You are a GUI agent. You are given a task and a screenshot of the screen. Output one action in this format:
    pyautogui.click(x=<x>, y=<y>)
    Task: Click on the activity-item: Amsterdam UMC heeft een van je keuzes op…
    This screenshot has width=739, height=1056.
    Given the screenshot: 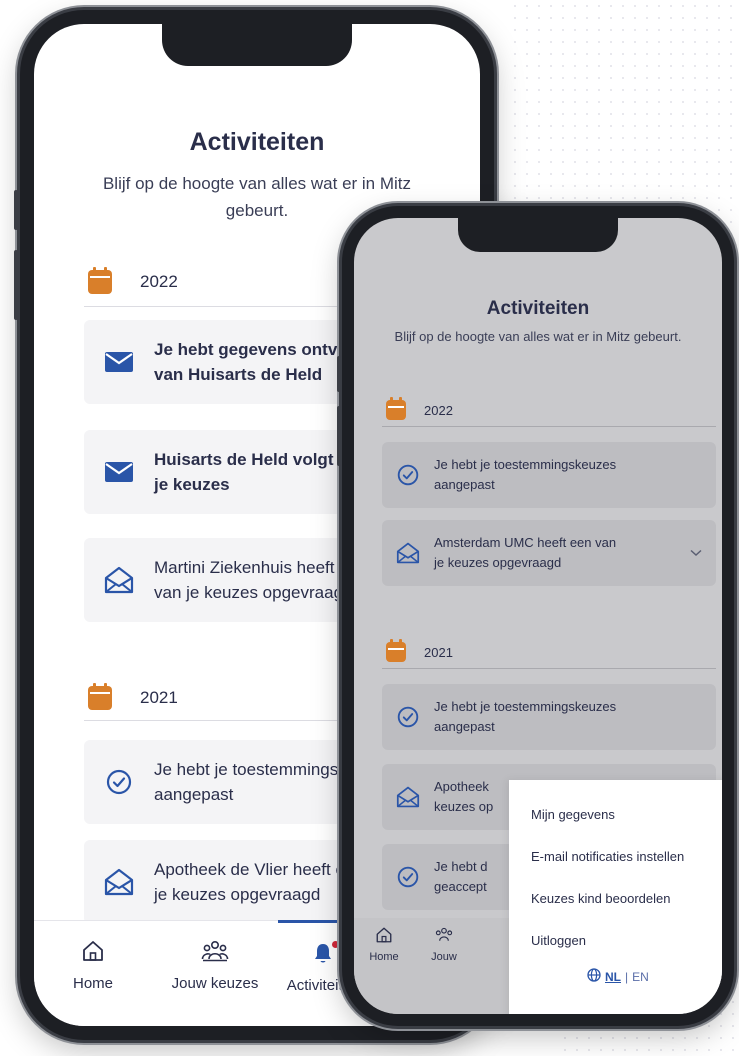 What is the action you would take?
    pyautogui.click(x=549, y=553)
    